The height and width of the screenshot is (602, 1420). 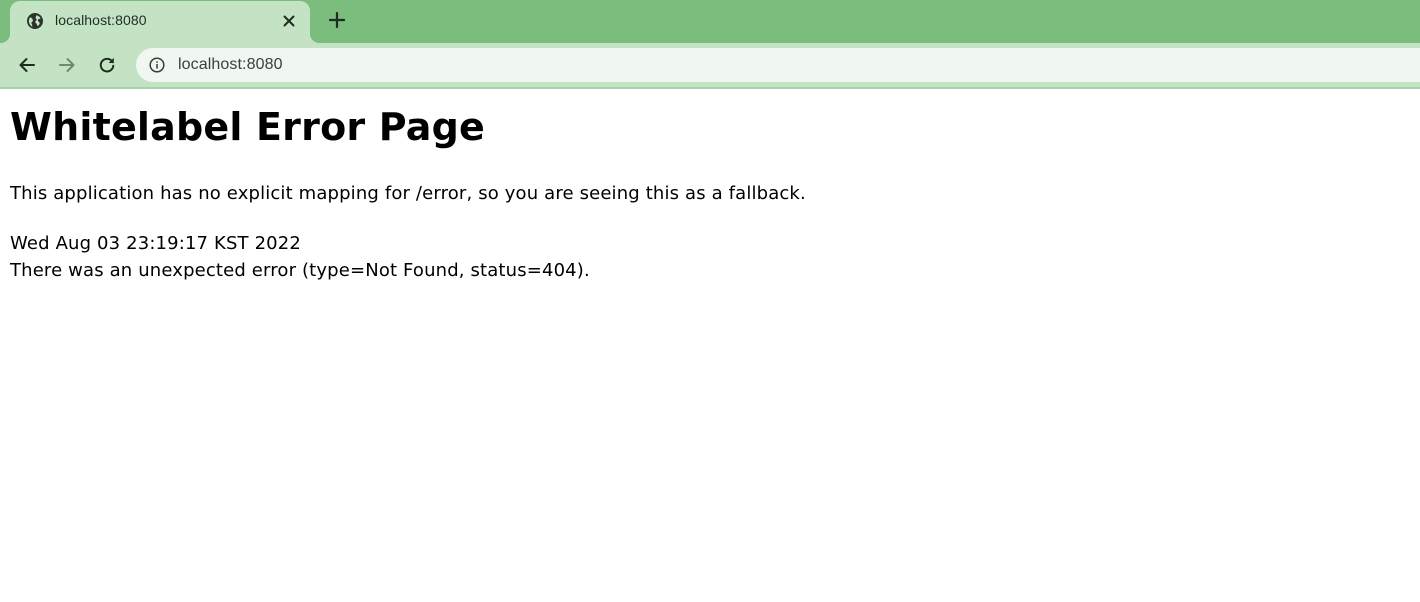 I want to click on reload-button, so click(x=107, y=65).